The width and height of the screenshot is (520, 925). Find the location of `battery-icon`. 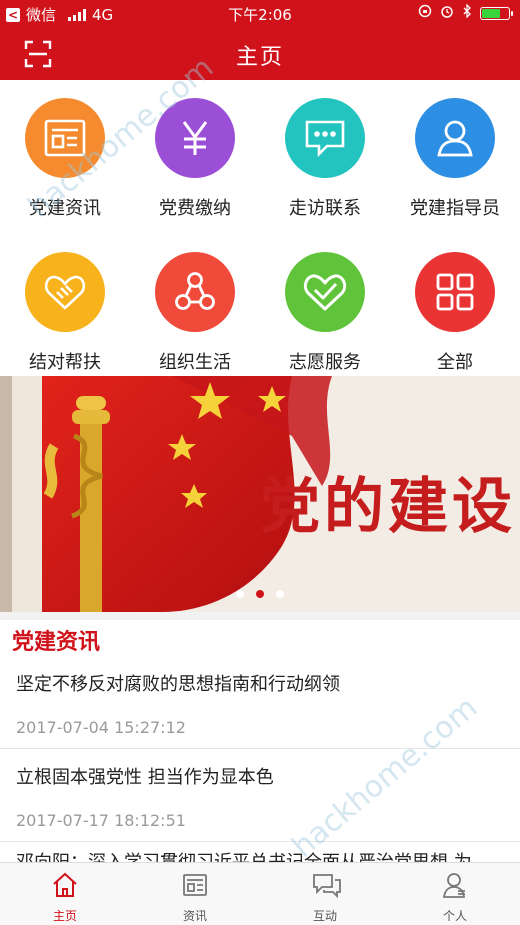

battery-icon is located at coordinates (496, 13).